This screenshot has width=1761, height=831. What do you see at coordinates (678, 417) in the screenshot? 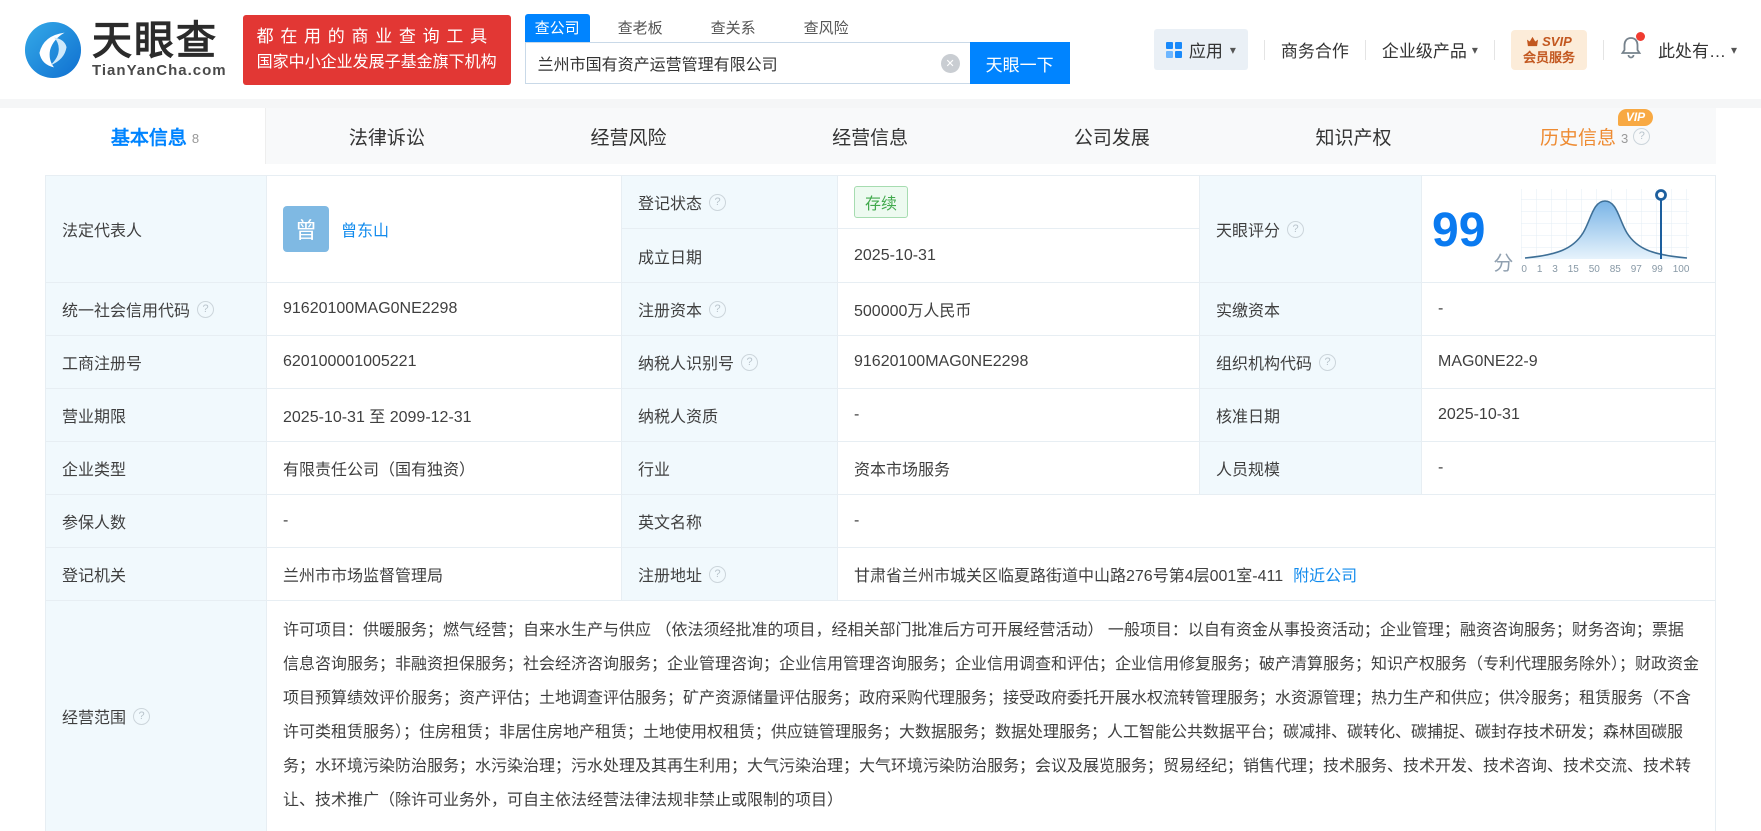
I see `taxpayer-quality-label-text: 纳税人资质` at bounding box center [678, 417].